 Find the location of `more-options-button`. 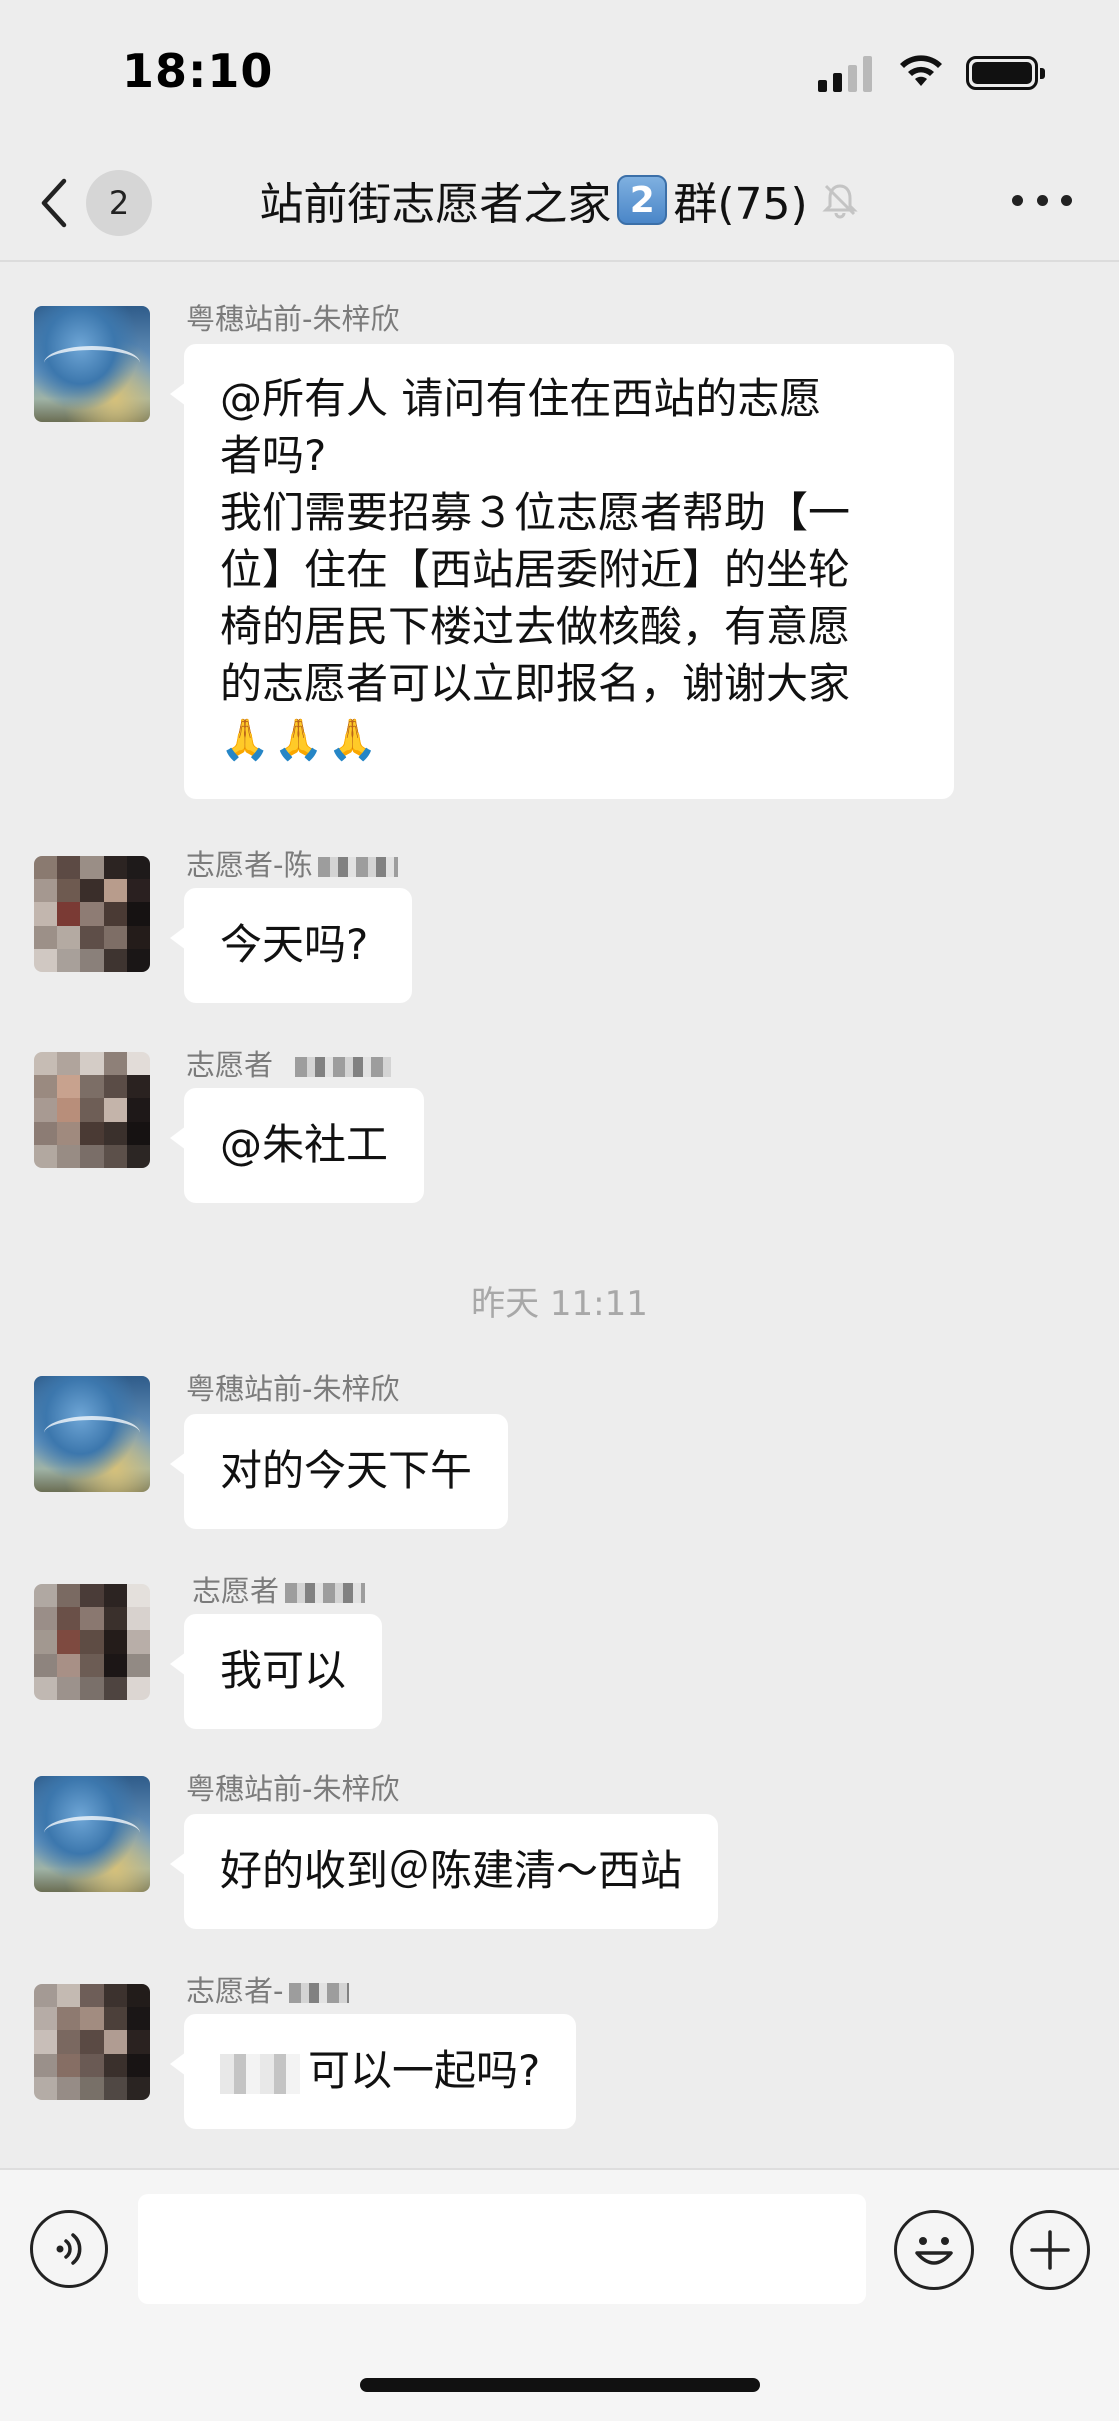

more-options-button is located at coordinates (1042, 200).